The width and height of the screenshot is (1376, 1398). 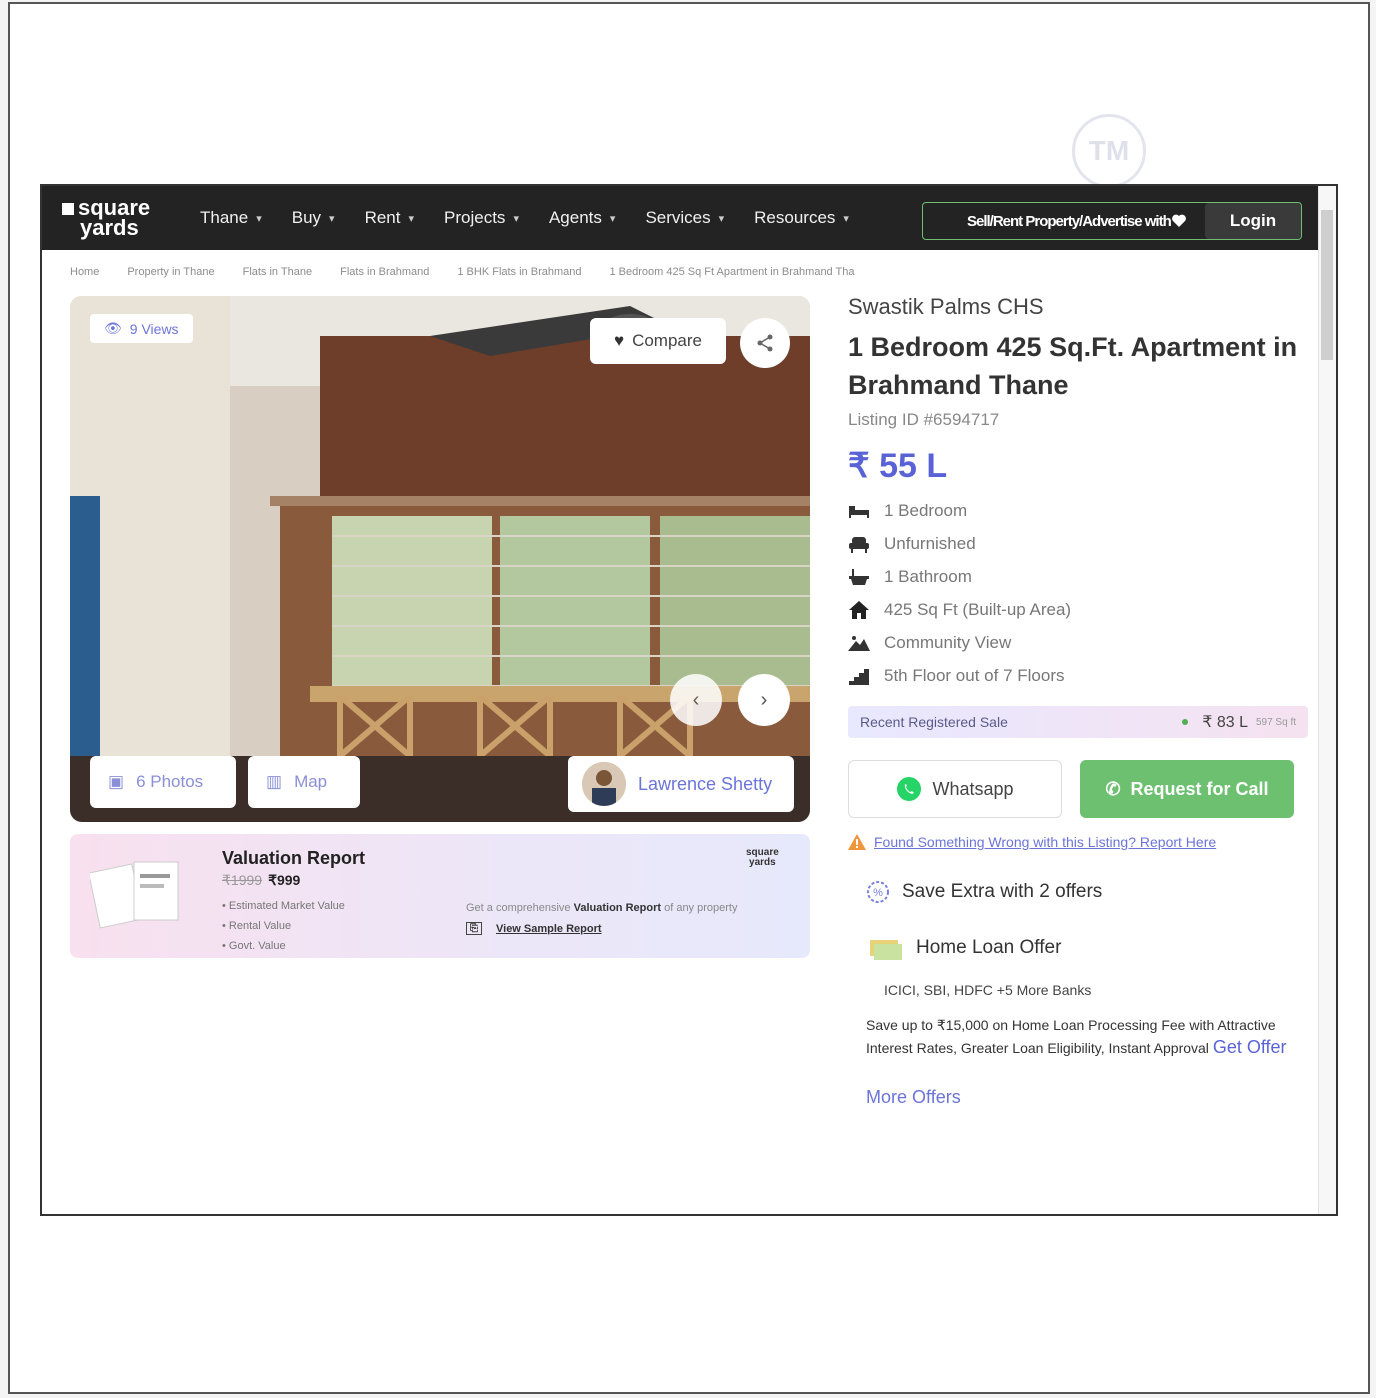 I want to click on warning-icon, so click(x=857, y=842).